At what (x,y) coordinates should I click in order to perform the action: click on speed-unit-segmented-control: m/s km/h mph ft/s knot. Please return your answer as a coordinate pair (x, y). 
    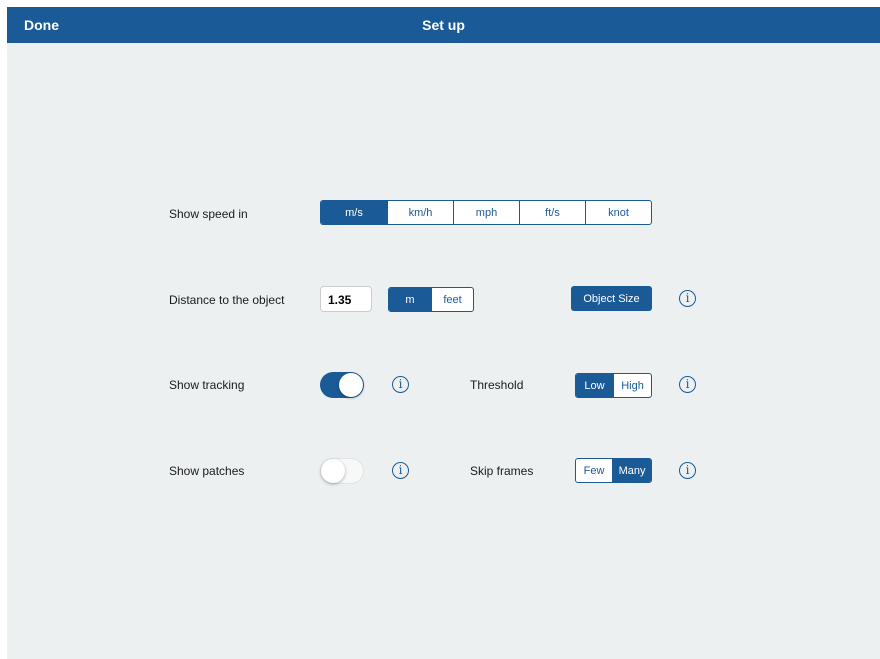
    Looking at the image, I should click on (486, 212).